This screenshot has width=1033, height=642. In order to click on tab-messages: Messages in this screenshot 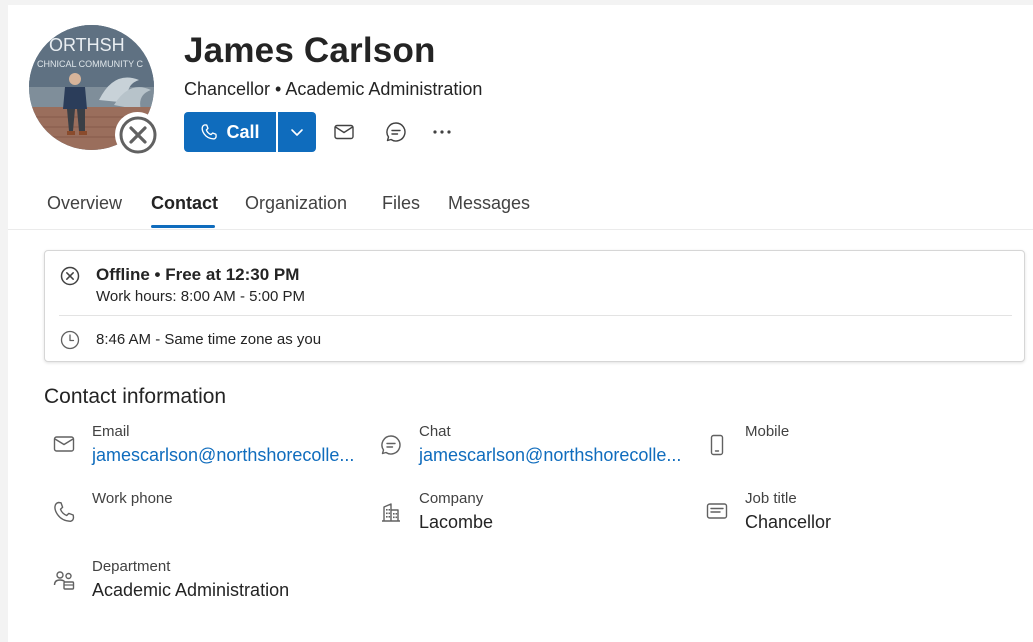, I will do `click(489, 203)`.